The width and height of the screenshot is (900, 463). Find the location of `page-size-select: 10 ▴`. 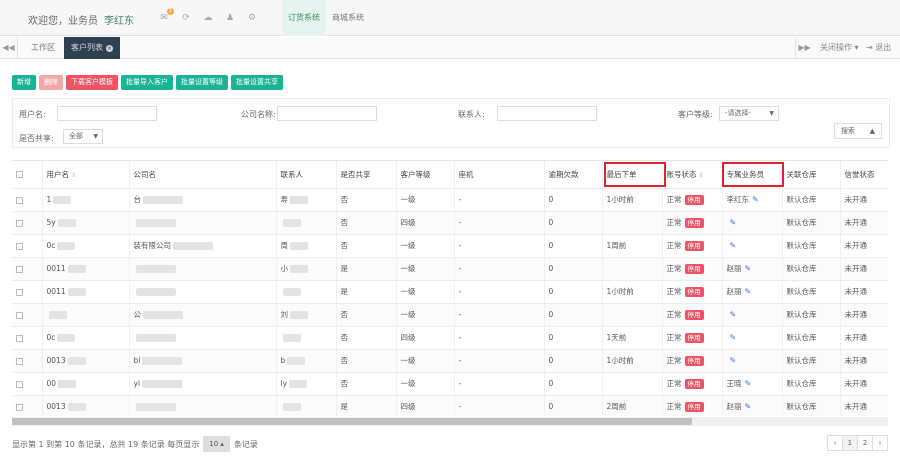

page-size-select: 10 ▴ is located at coordinates (216, 444).